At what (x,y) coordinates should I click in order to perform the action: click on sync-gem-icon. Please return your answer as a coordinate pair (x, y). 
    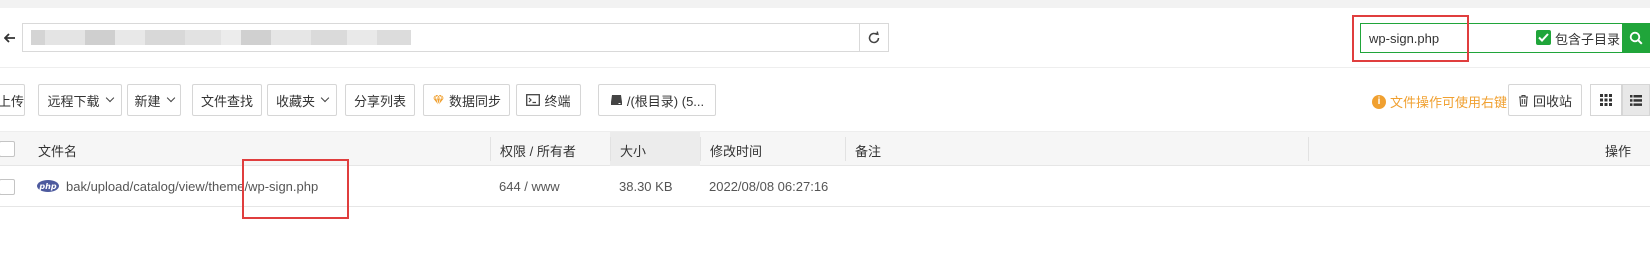
    Looking at the image, I should click on (438, 100).